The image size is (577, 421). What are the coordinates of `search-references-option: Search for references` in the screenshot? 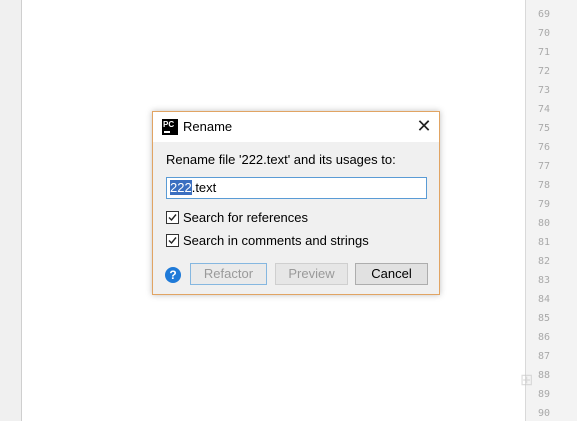 It's located at (237, 218).